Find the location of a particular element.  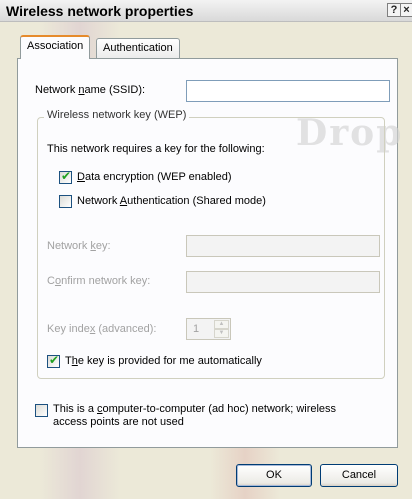

ssid-label: Network name (SSID): is located at coordinates (90, 90).